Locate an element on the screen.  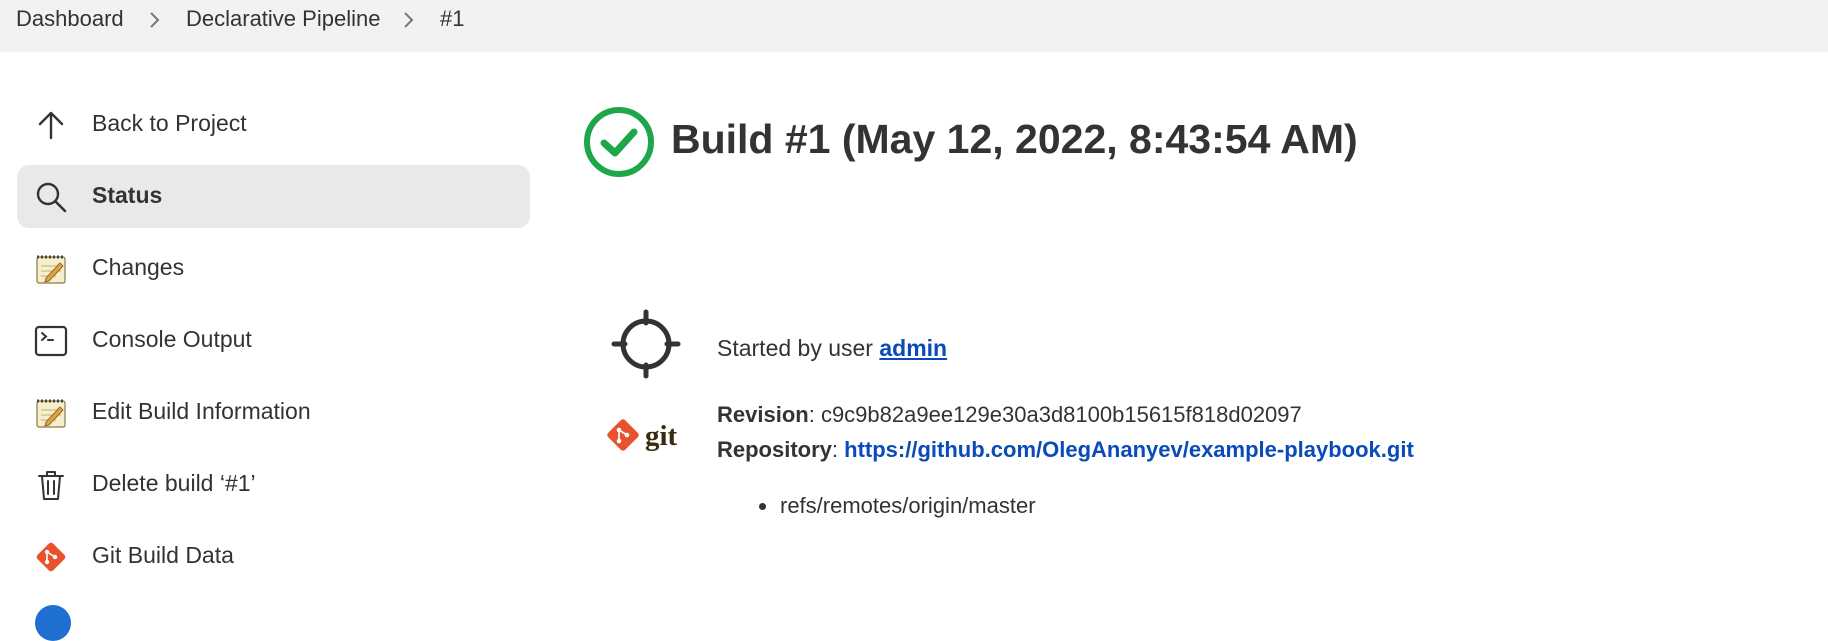
sidebar-item-edit-build-information: Edit Build Information is located at coordinates (273, 412).